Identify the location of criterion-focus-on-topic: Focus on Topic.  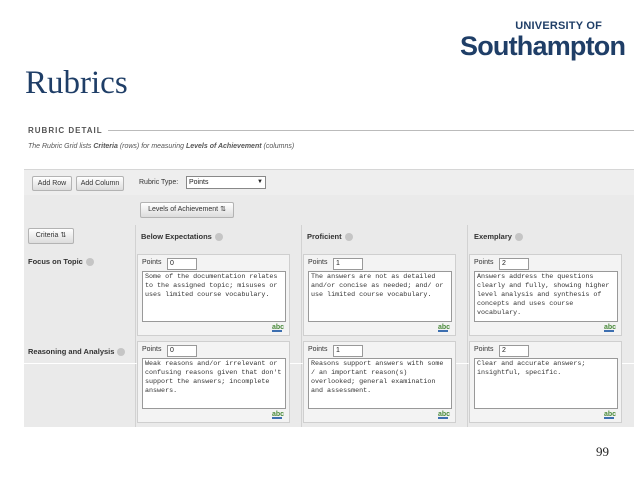
(61, 262).